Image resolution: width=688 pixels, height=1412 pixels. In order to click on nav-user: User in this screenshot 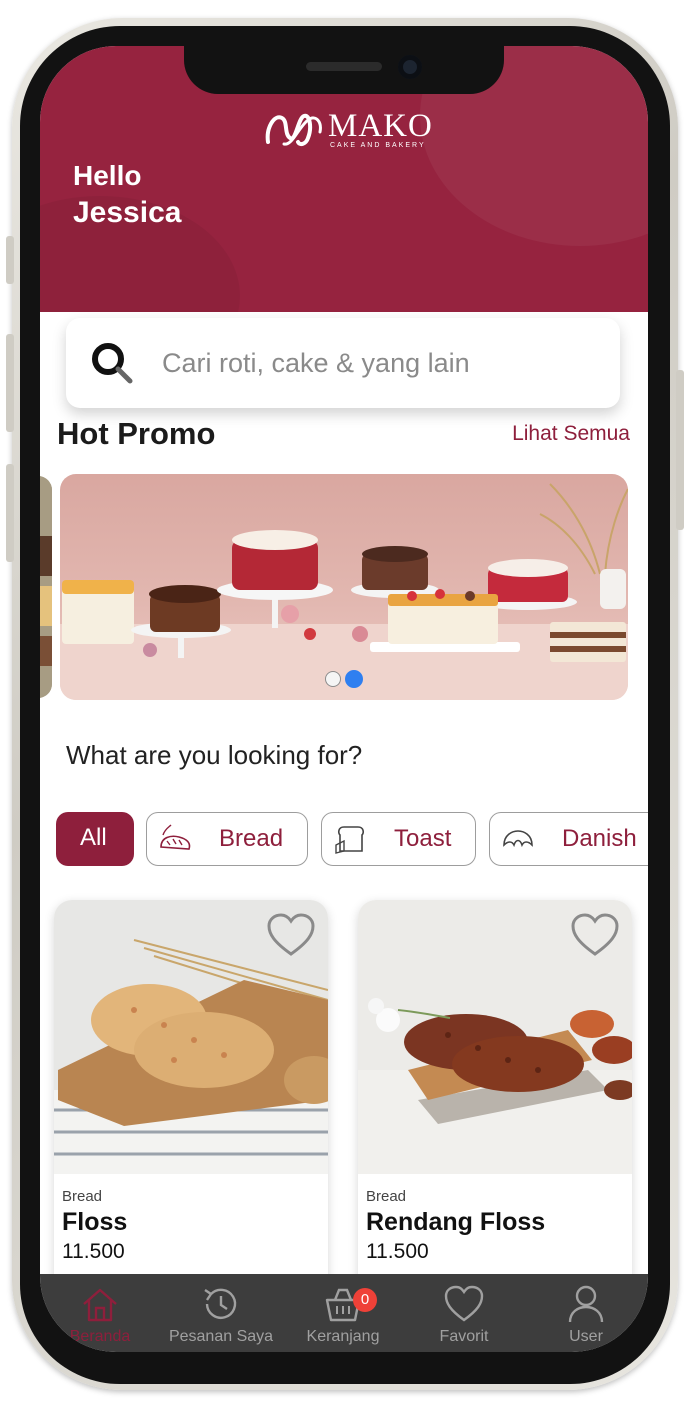, I will do `click(586, 1317)`.